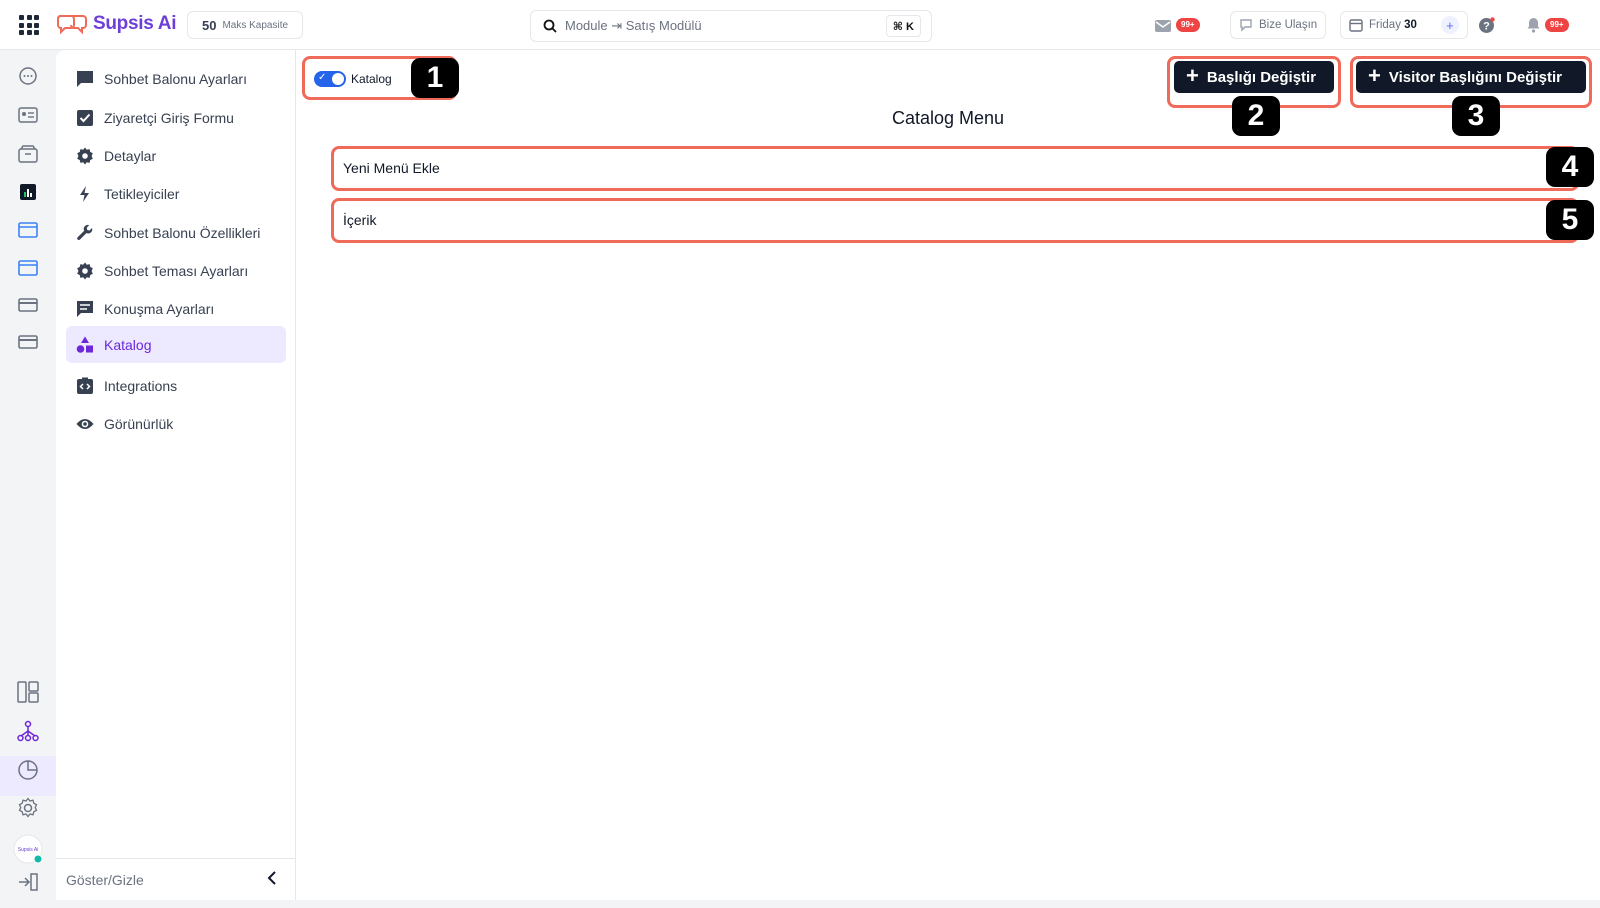  What do you see at coordinates (903, 26) in the screenshot?
I see `shortcut-hint: ⌘ K` at bounding box center [903, 26].